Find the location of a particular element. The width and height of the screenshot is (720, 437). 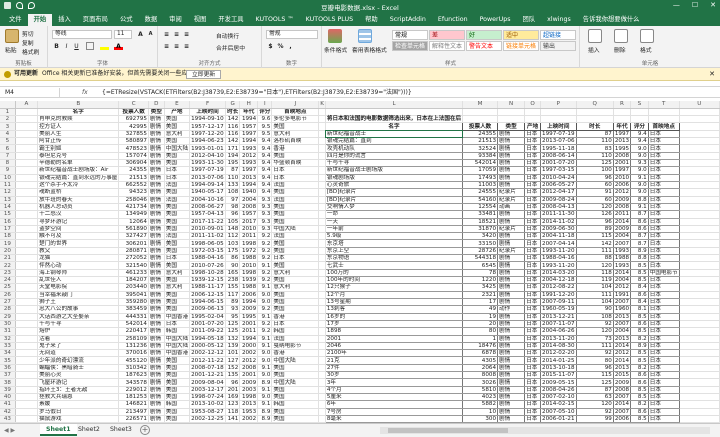

cell: 2012-11-22 is located at coordinates (208, 360).